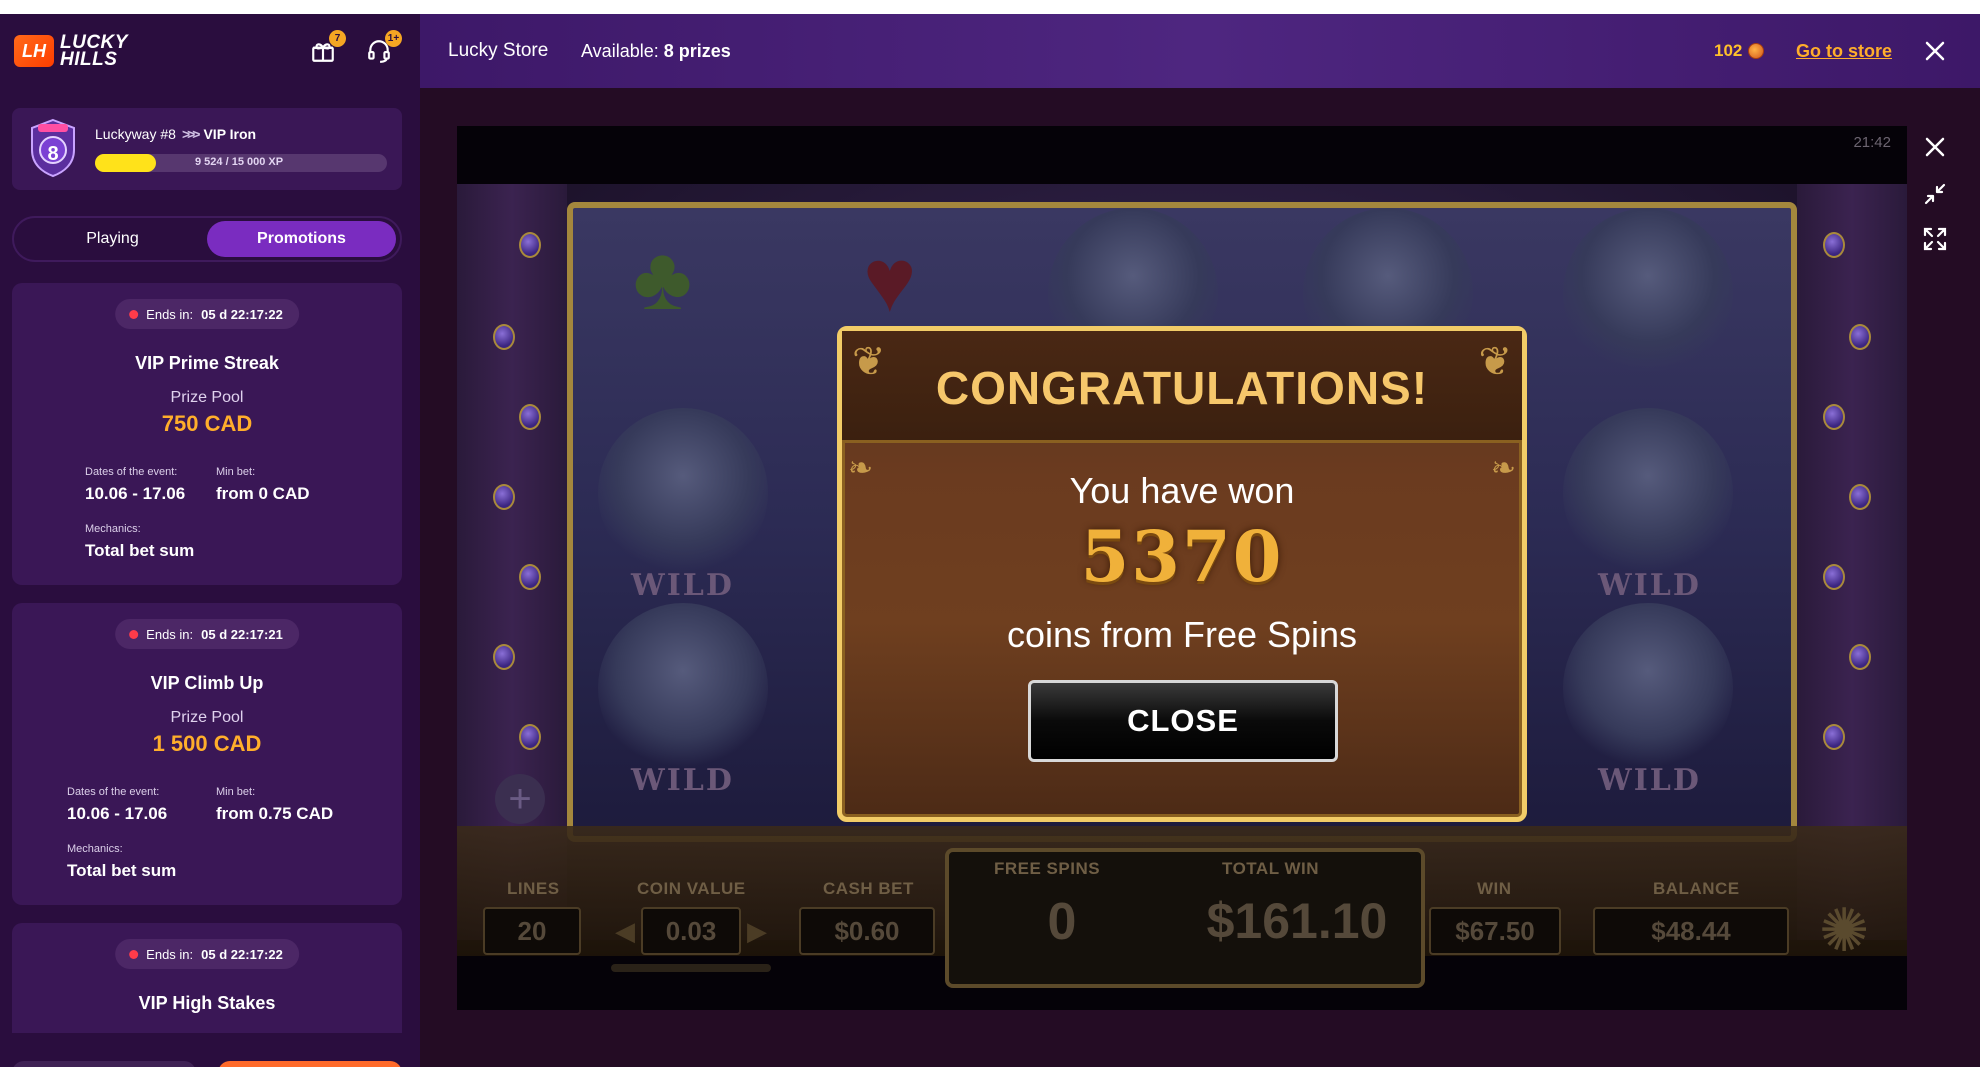 The height and width of the screenshot is (1067, 1980). I want to click on total-win-label: TOTAL WIN, so click(1271, 868).